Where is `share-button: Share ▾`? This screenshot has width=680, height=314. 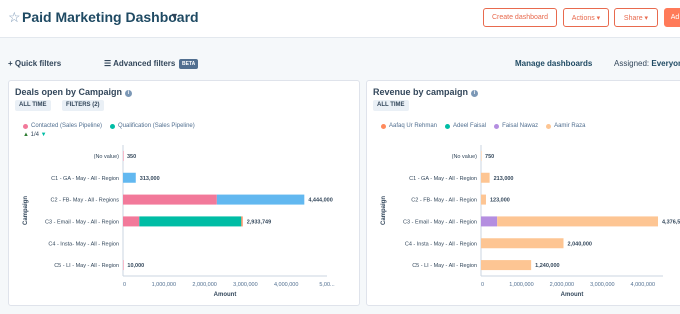 share-button: Share ▾ is located at coordinates (636, 17).